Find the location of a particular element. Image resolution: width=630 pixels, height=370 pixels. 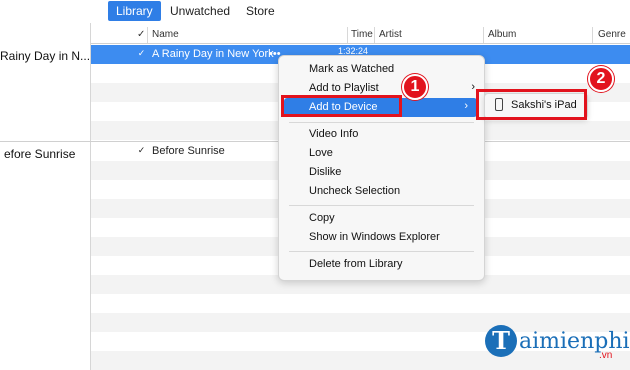

track-name: Before Sunrise is located at coordinates (188, 151).